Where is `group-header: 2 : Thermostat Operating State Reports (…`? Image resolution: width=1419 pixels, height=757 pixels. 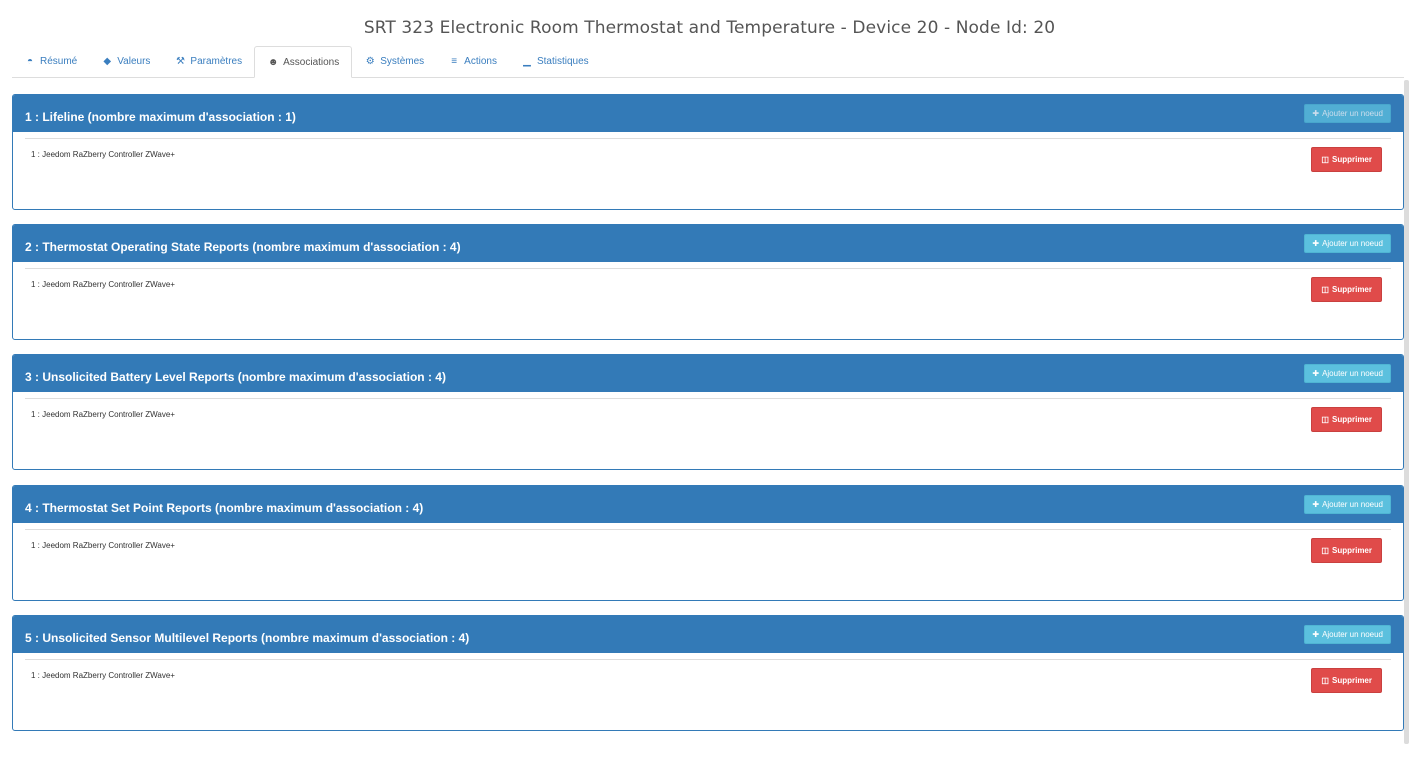 group-header: 2 : Thermostat Operating State Reports (… is located at coordinates (708, 243).